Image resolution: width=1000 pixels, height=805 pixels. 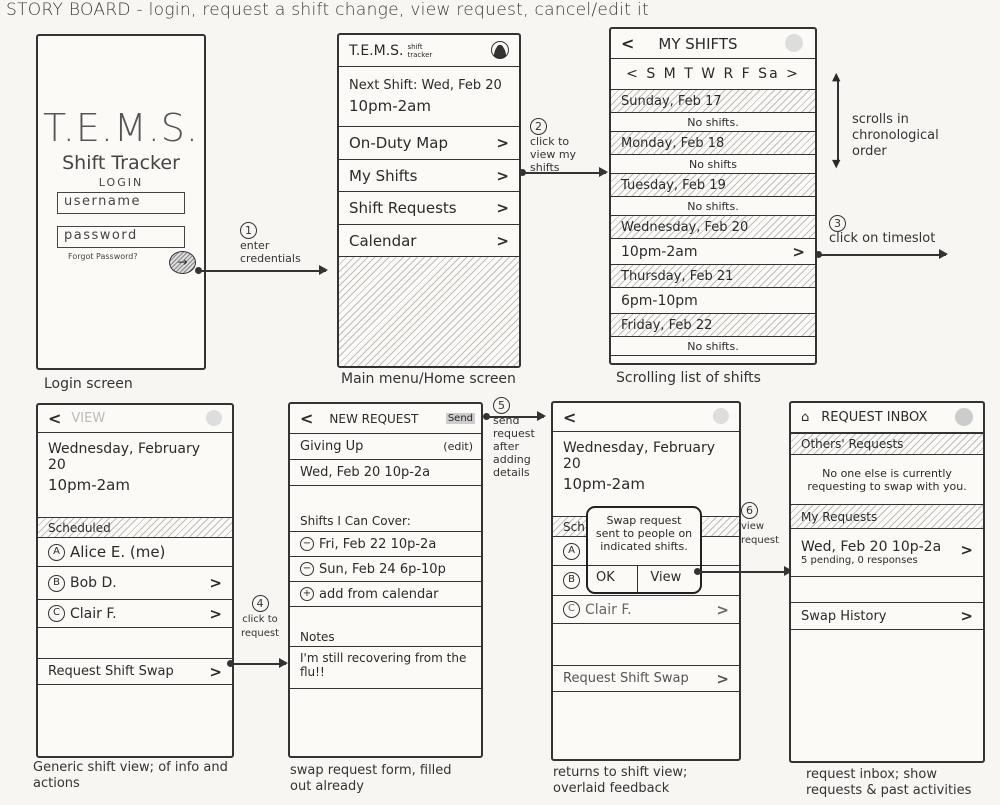 What do you see at coordinates (713, 44) in the screenshot?
I see `my-shifts-header: < MY SHIFTS` at bounding box center [713, 44].